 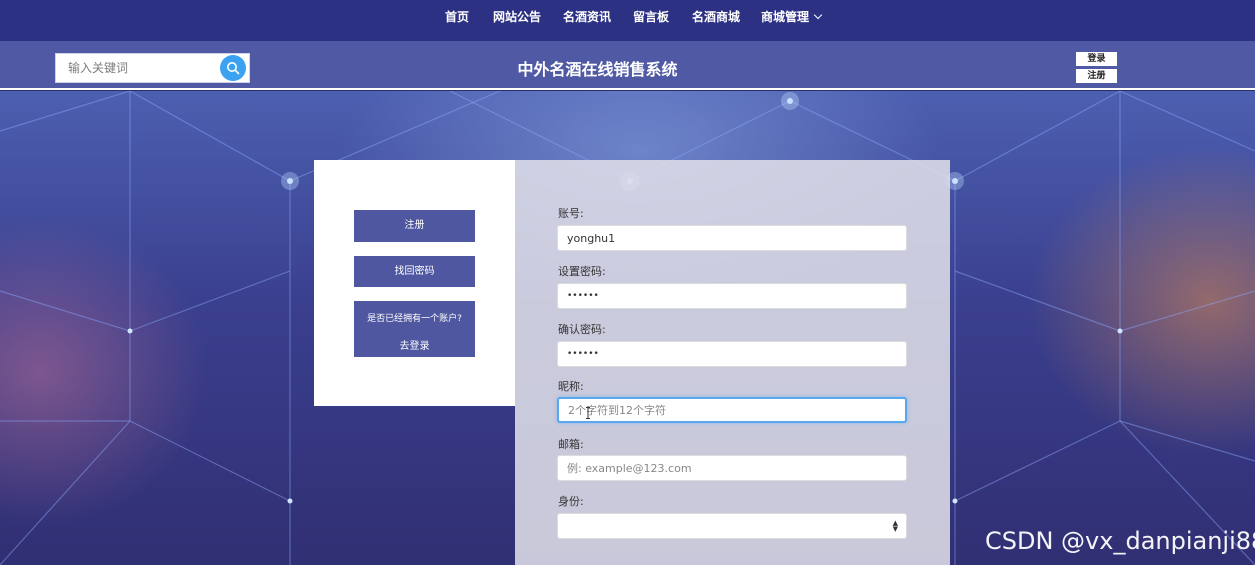 What do you see at coordinates (582, 271) in the screenshot?
I see `password-label: 设置密码:` at bounding box center [582, 271].